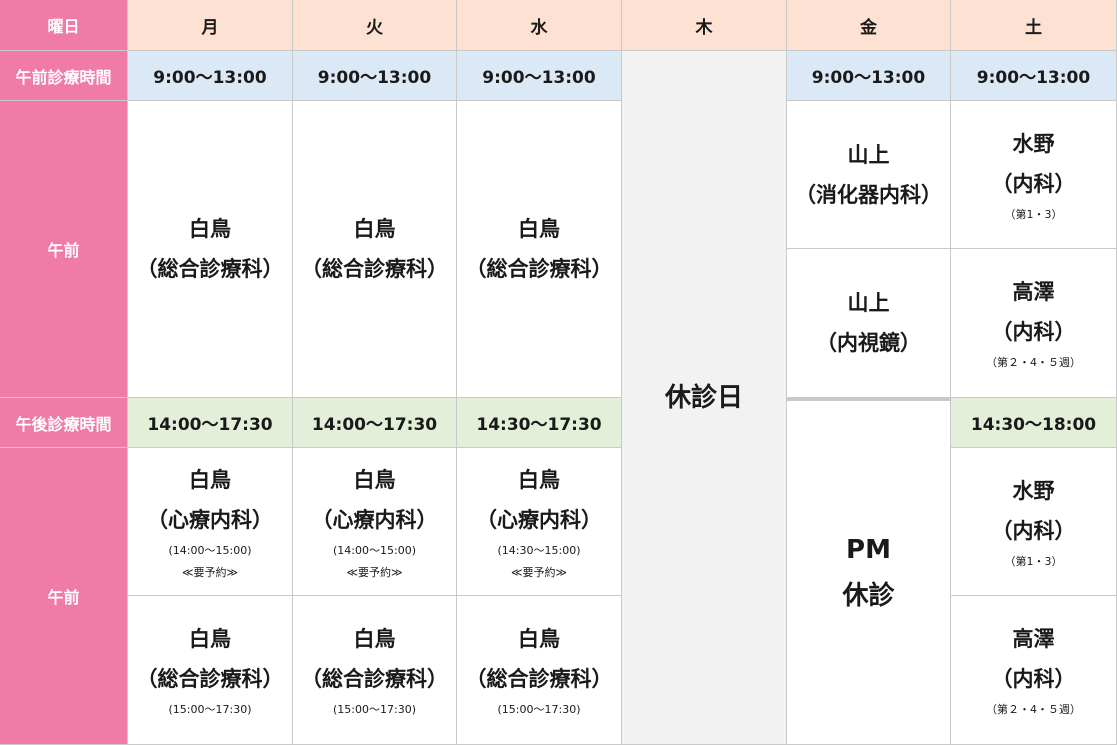  I want to click on header-corner-label: 曜日, so click(63, 26).